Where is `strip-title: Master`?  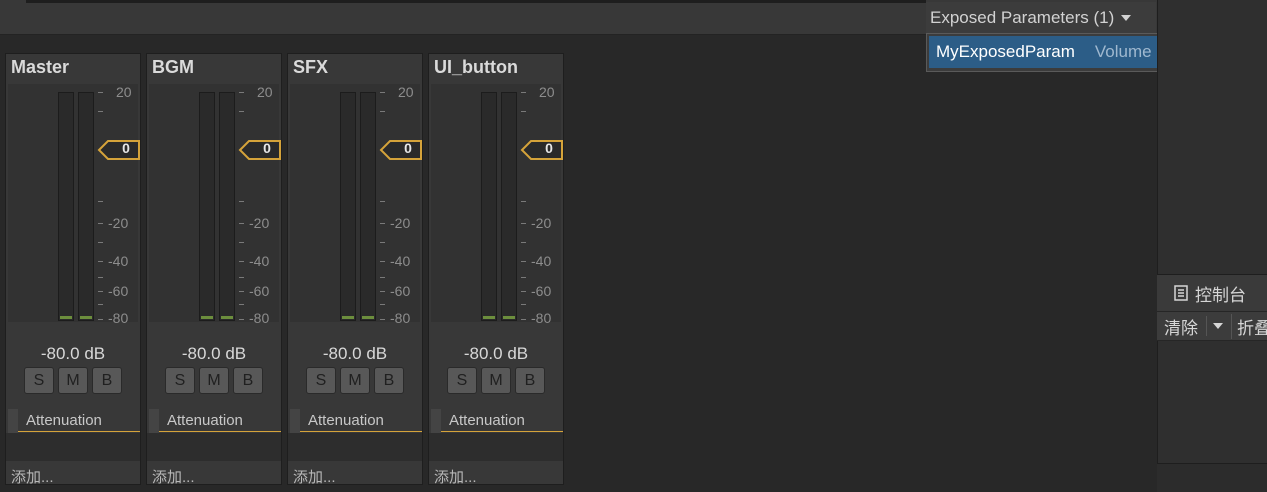 strip-title: Master is located at coordinates (40, 67).